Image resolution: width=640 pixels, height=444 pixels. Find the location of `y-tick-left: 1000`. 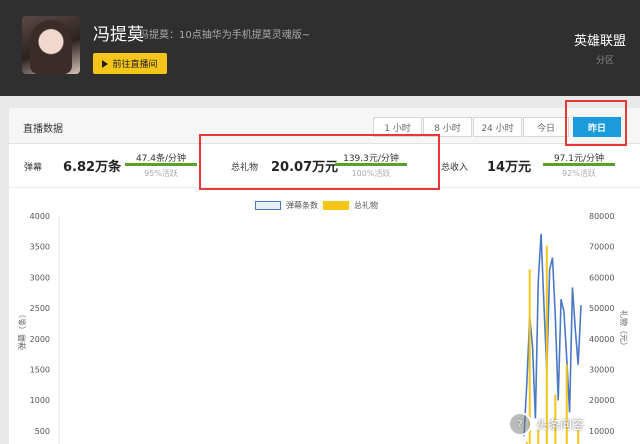

y-tick-left: 1000 is located at coordinates (40, 400).